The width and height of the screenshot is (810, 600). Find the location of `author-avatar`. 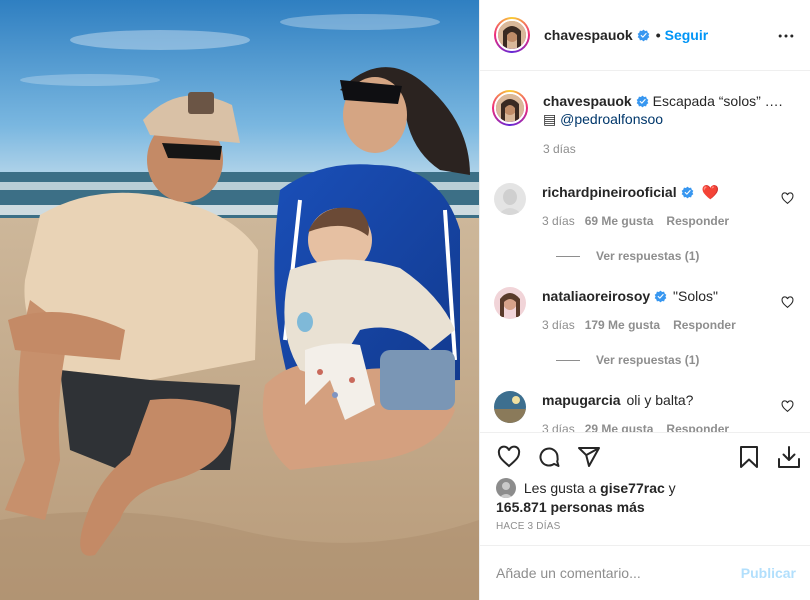

author-avatar is located at coordinates (512, 35).